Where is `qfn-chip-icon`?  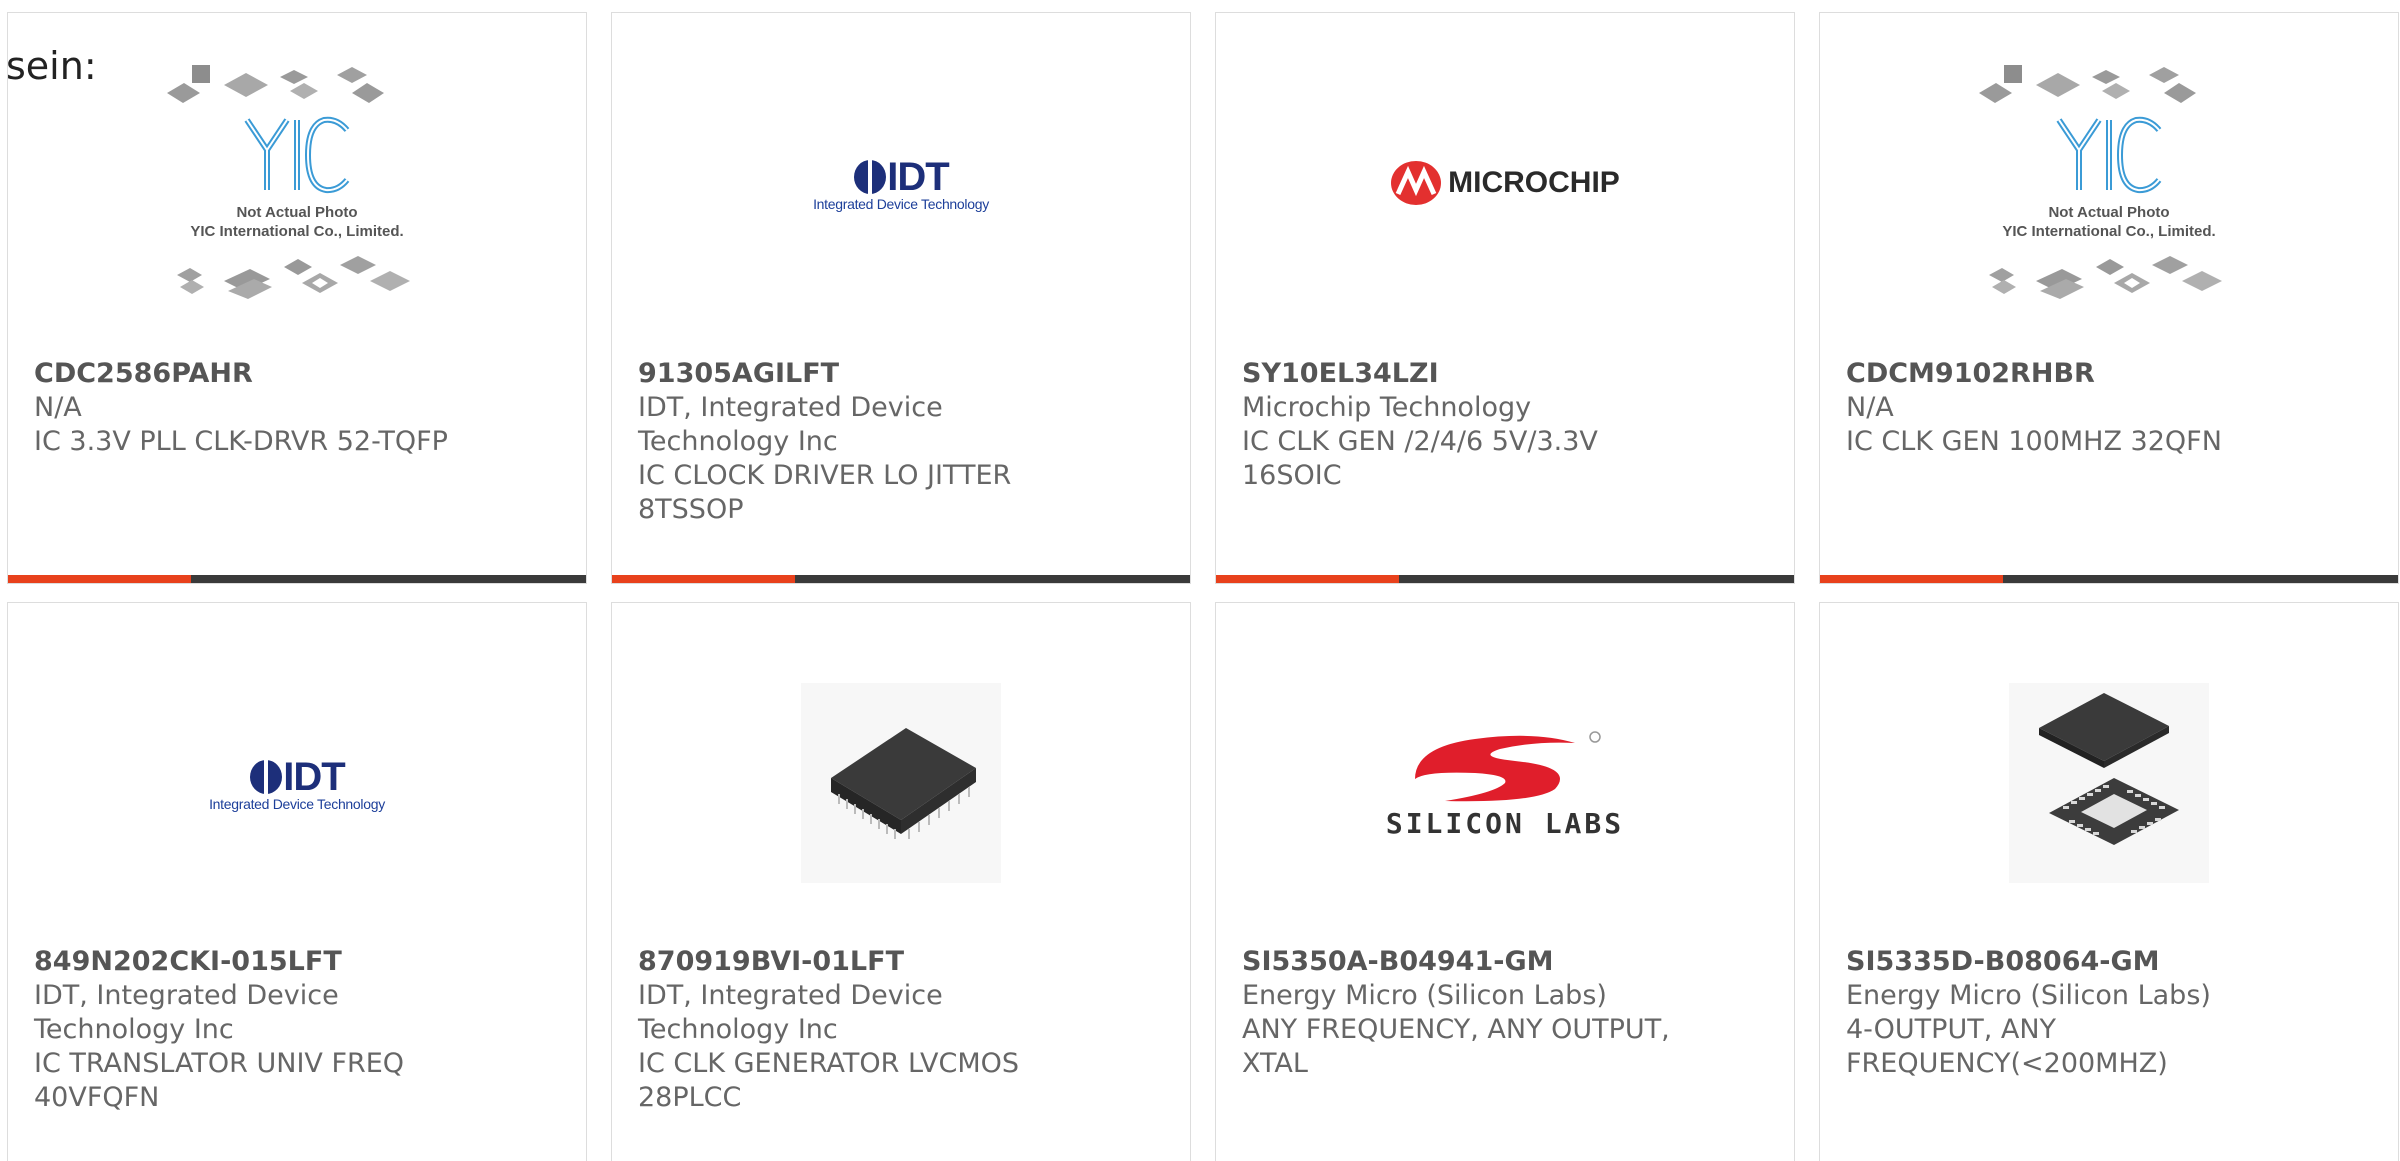
qfn-chip-icon is located at coordinates (2109, 769).